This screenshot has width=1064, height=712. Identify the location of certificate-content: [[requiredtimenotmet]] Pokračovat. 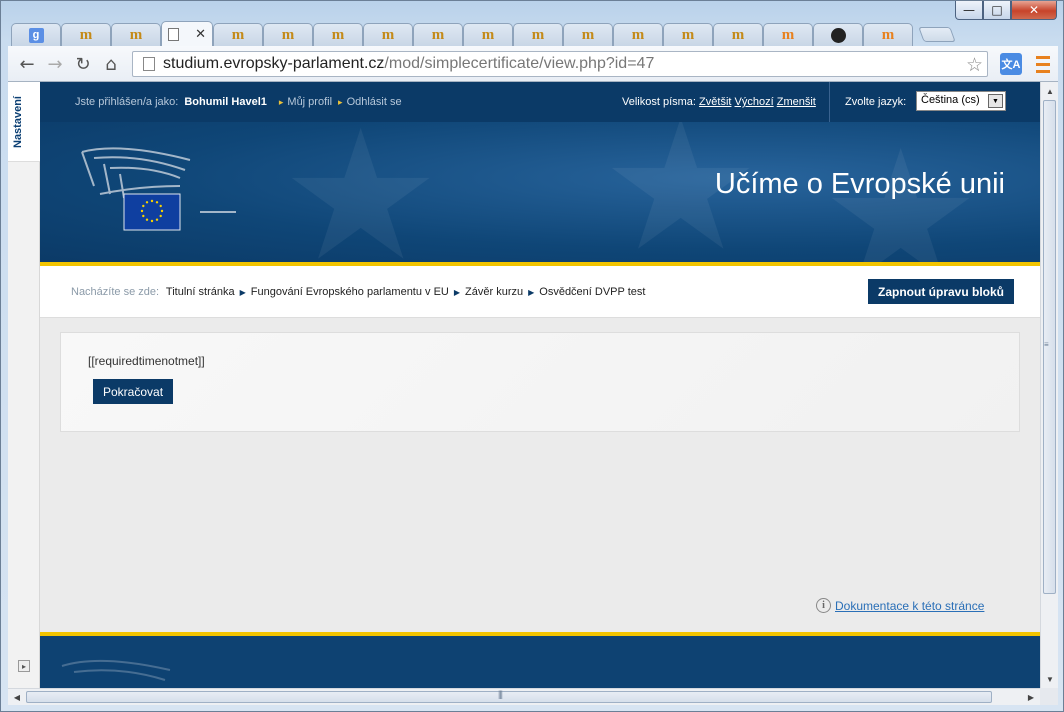
(540, 382).